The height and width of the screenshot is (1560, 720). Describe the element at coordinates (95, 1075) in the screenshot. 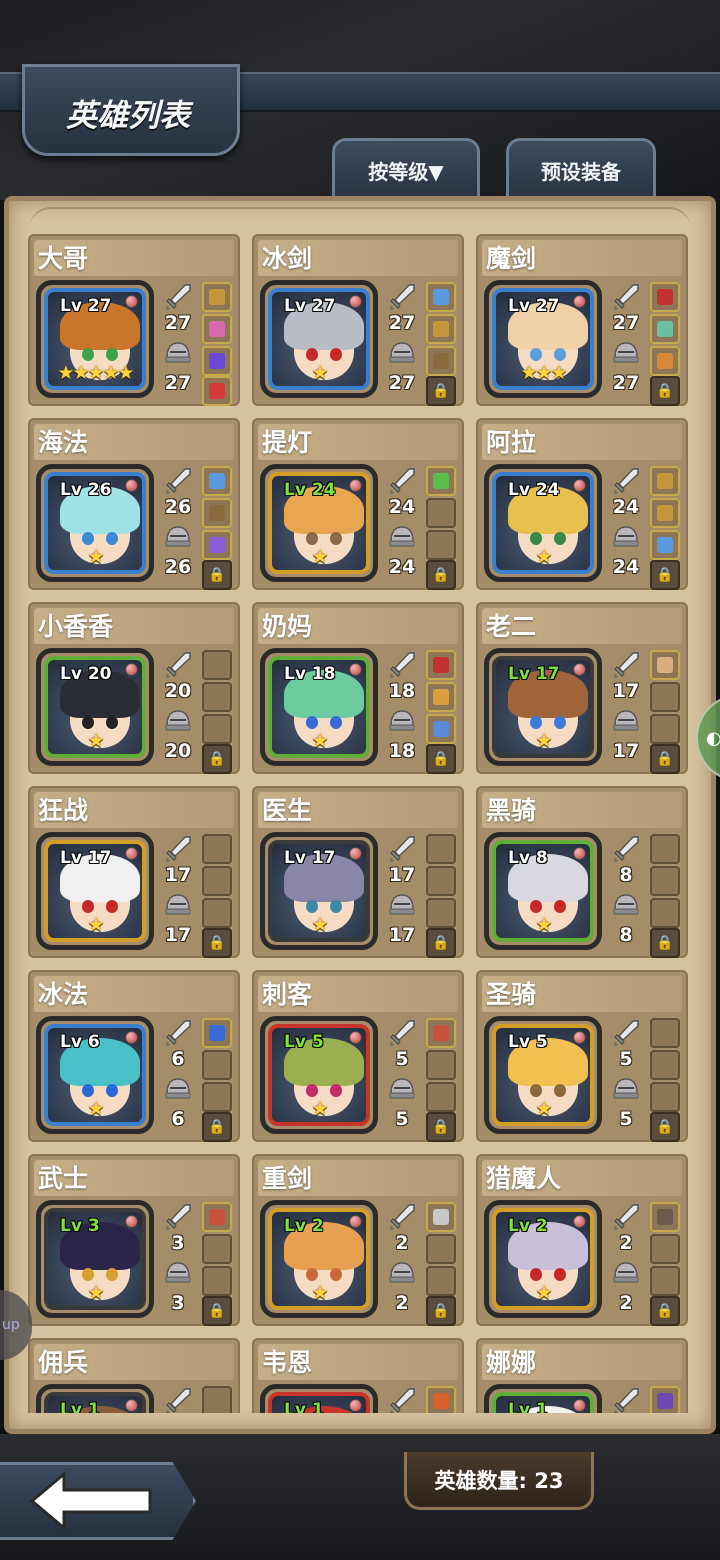

I see `hero-portrait: Lv 6 ★` at that location.